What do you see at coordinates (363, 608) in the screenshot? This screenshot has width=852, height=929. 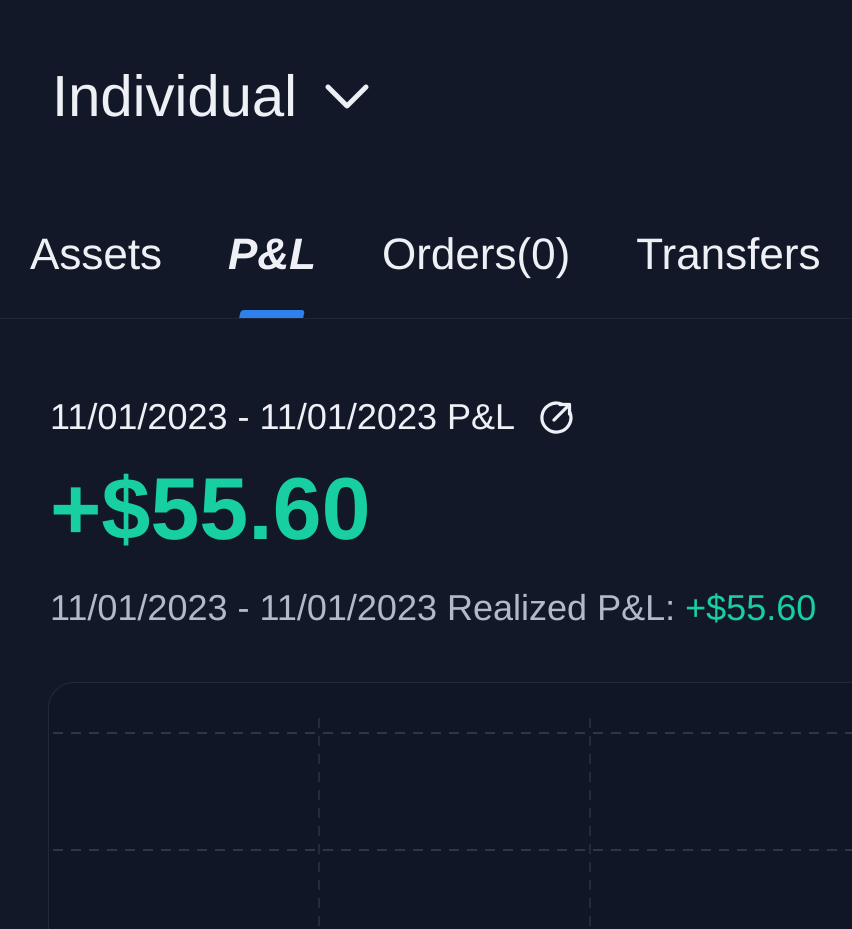 I see `realized-pnl-label: 11/01/2023 - 11/01/2023 Realized P&L:` at bounding box center [363, 608].